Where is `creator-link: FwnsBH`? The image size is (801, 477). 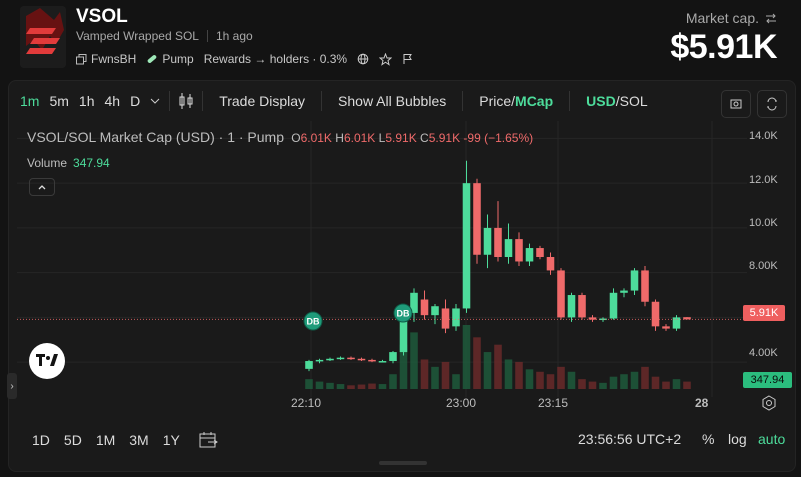 creator-link: FwnsBH is located at coordinates (106, 59).